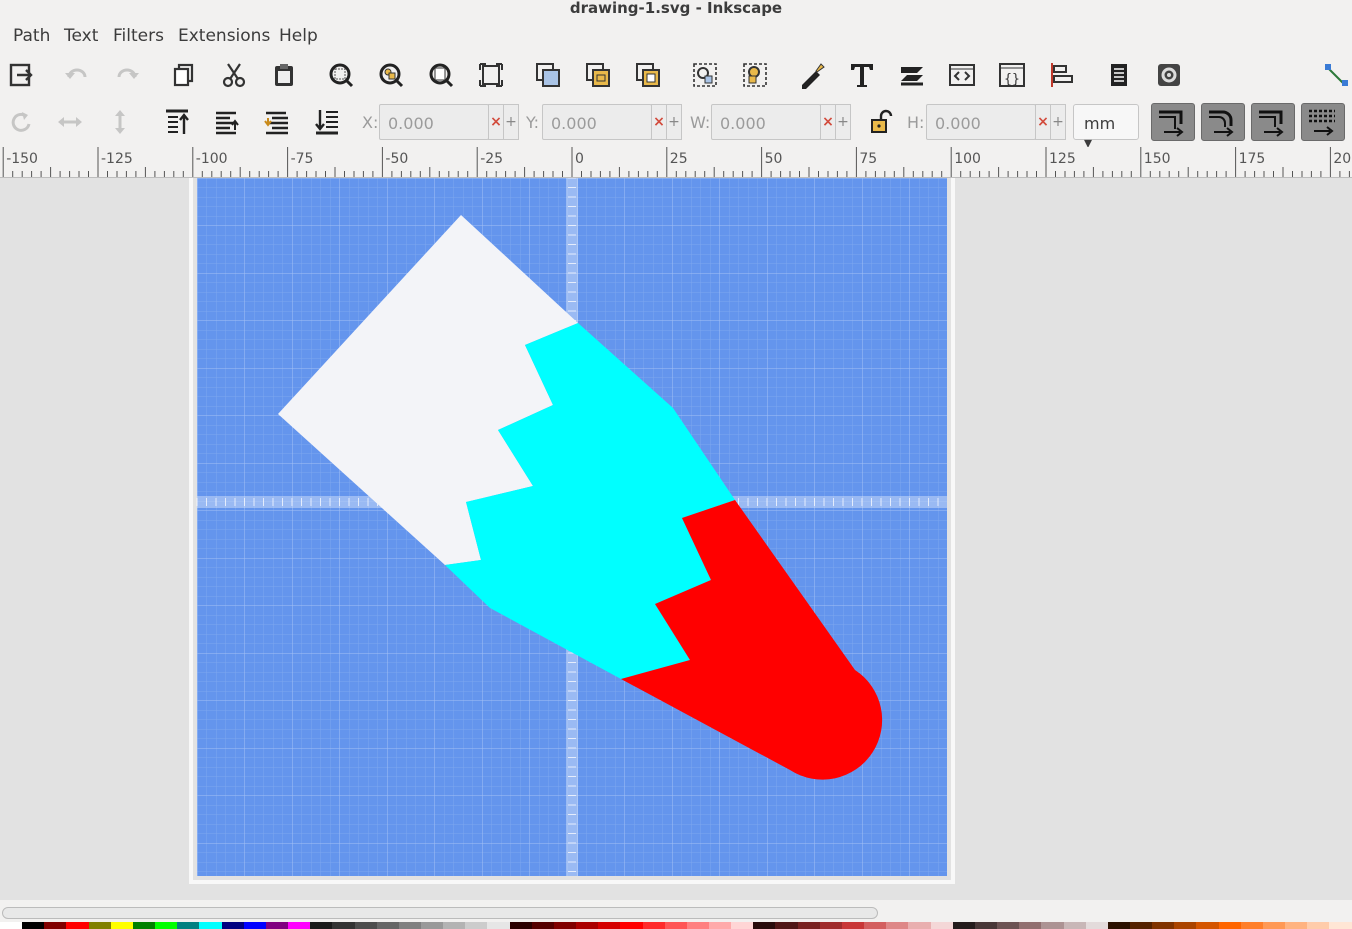 This screenshot has width=1352, height=929. What do you see at coordinates (177, 122) in the screenshot?
I see `raise-to-top-icon` at bounding box center [177, 122].